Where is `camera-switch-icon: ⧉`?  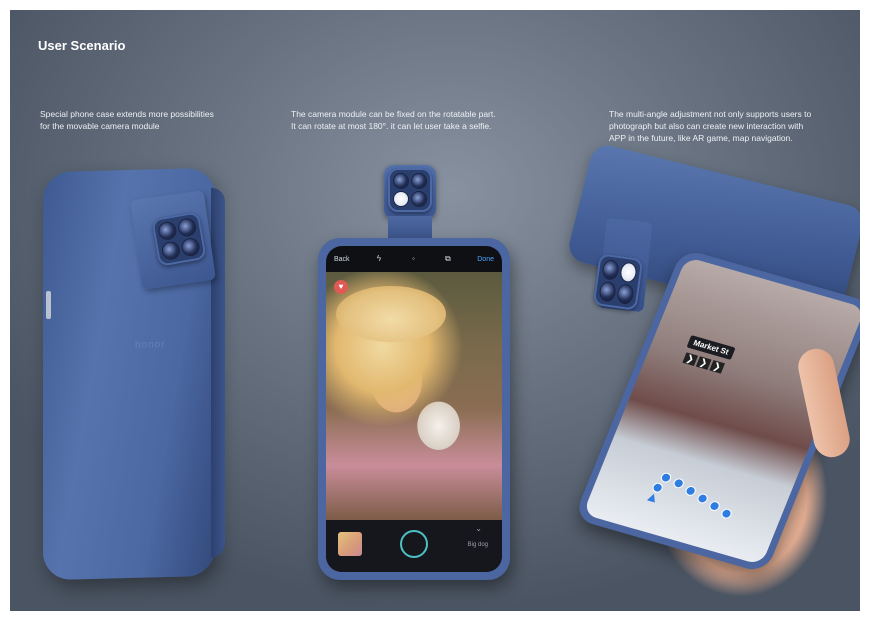
camera-switch-icon: ⧉ is located at coordinates (448, 259).